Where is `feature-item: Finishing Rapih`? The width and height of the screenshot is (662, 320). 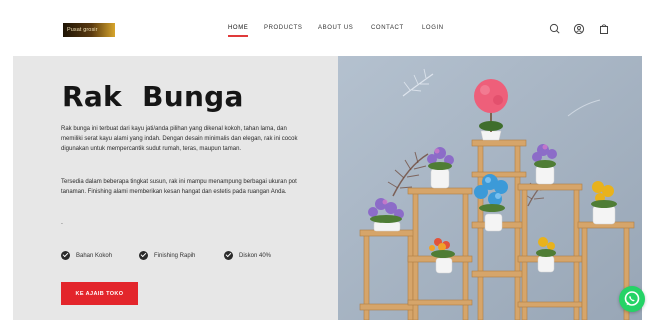
feature-item: Finishing Rapih is located at coordinates (167, 254).